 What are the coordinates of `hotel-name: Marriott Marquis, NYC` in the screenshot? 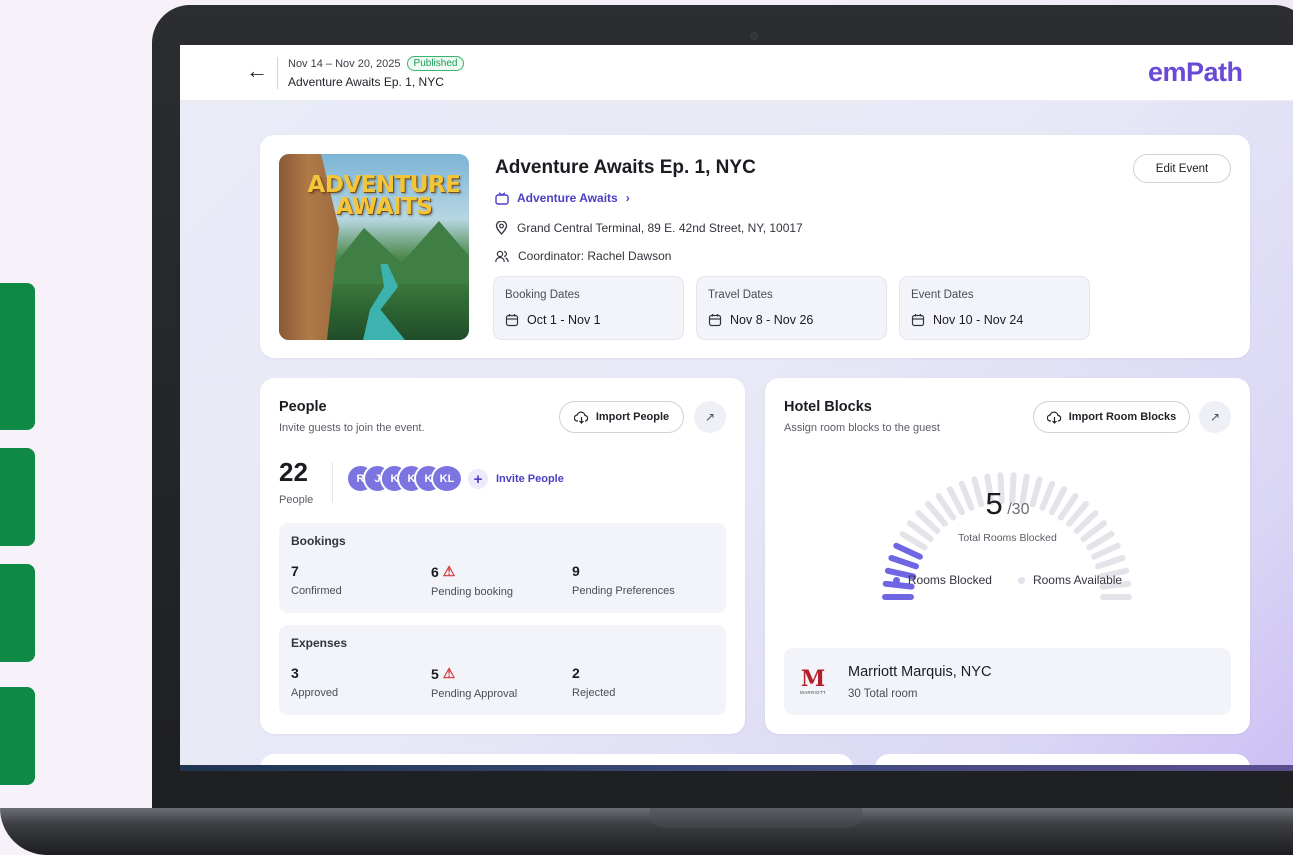 It's located at (920, 672).